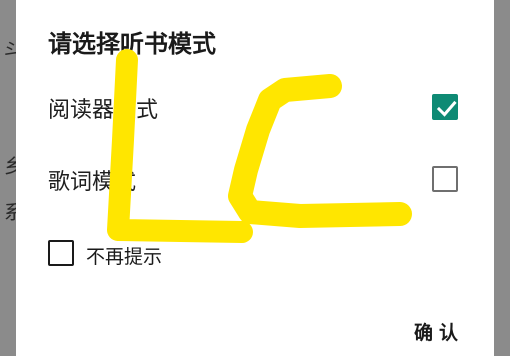 The image size is (510, 356). Describe the element at coordinates (132, 44) in the screenshot. I see `dialog-title: 请选择听书模式` at that location.